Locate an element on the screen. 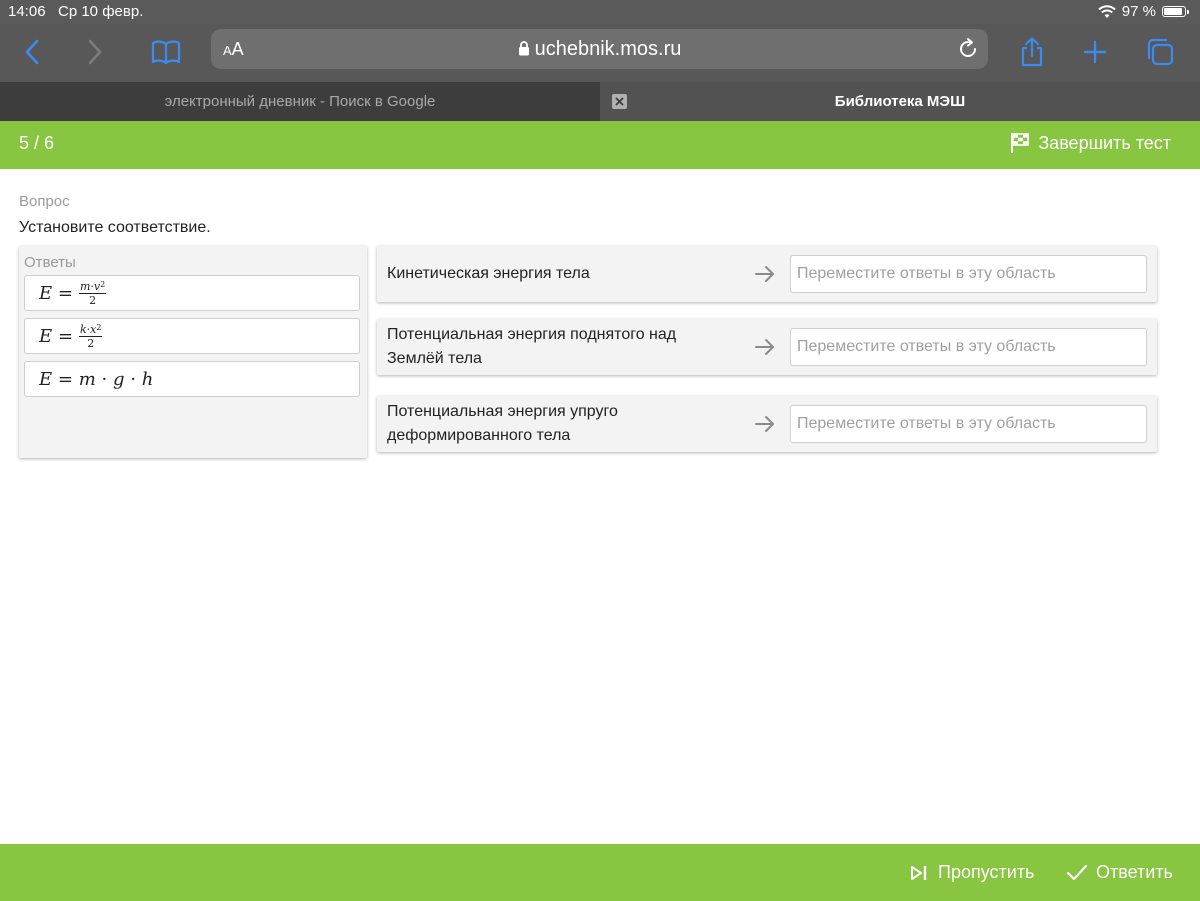  status-date: Ср 10 февр. is located at coordinates (101, 11).